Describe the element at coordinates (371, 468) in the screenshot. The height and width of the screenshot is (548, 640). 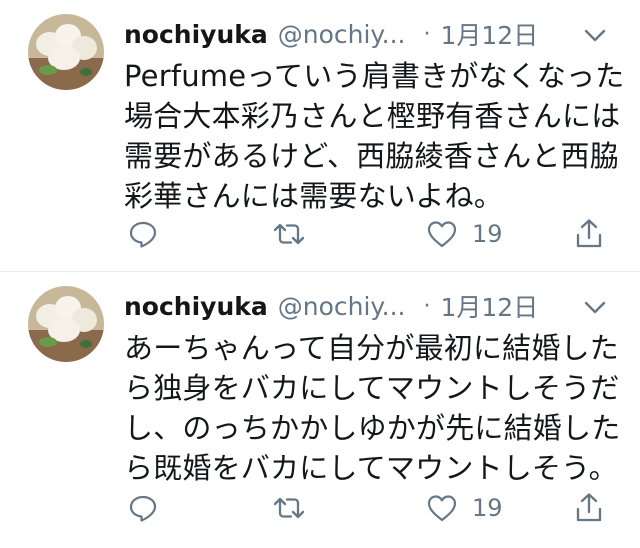
I see `tweet-text-line: ら既婚をバカにしてマウントしそう。` at that location.